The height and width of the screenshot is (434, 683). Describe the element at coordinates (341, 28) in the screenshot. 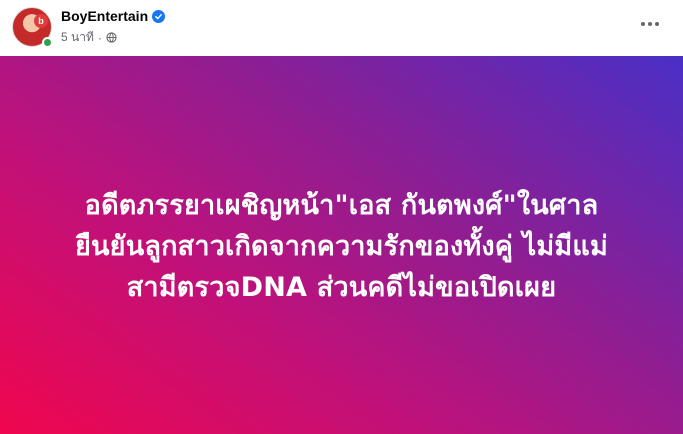

I see `post-header: b BoyEntertain 5 นาที ·` at that location.